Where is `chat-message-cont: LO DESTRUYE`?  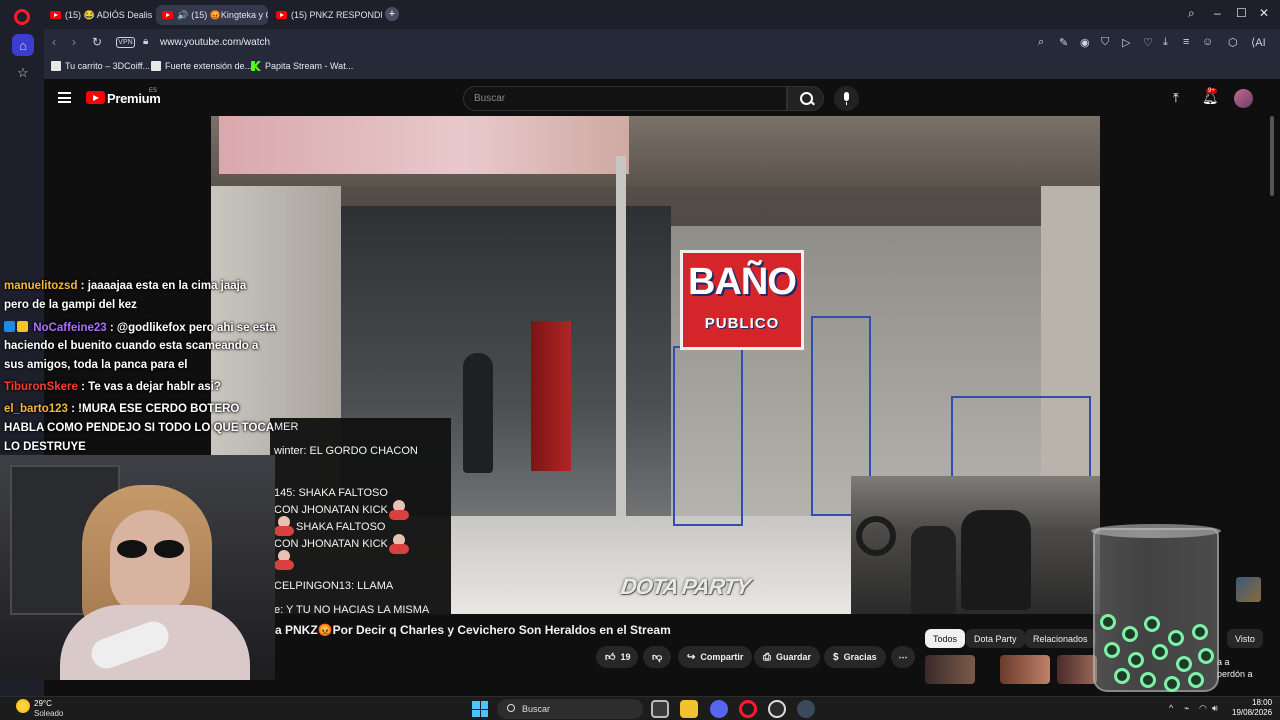 chat-message-cont: LO DESTRUYE is located at coordinates (45, 447).